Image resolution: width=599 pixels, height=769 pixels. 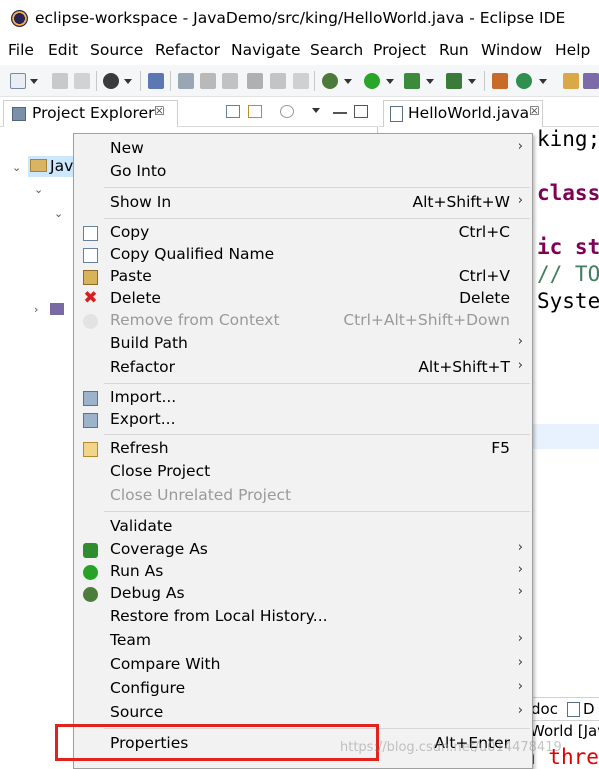 I want to click on menu-edit: Edit, so click(x=63, y=50).